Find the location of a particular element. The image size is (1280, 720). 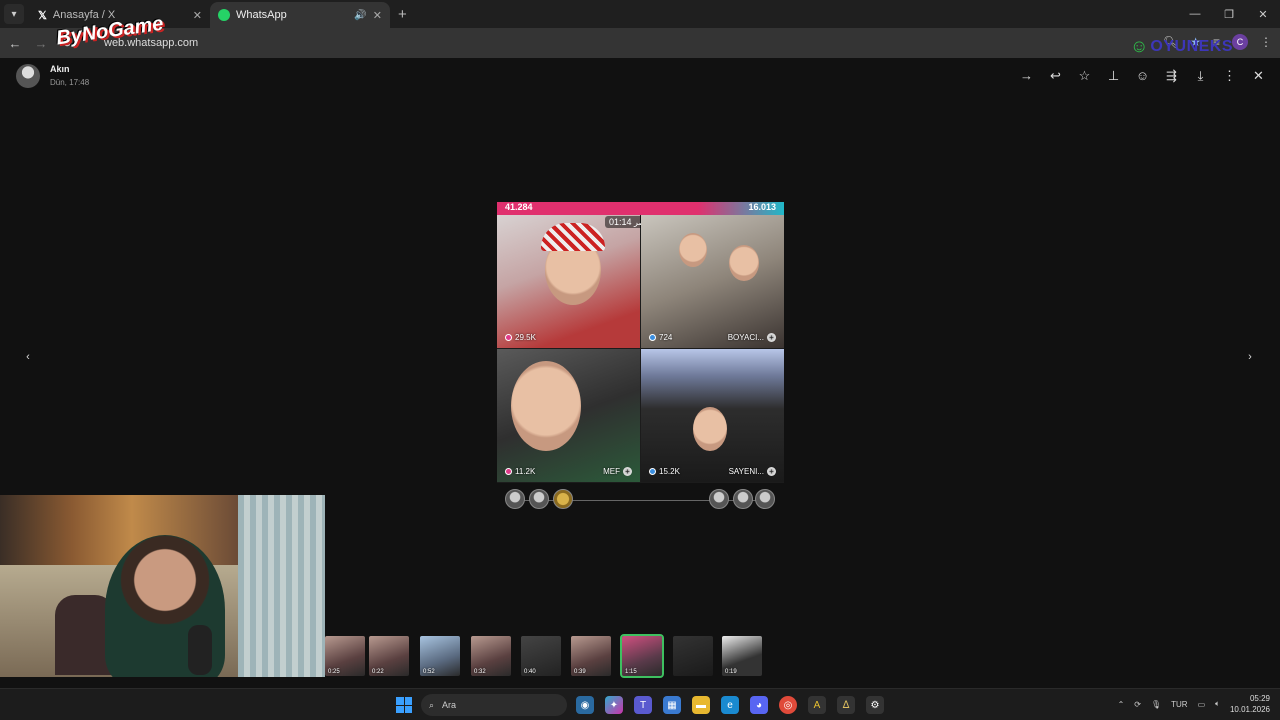

top-viewers-row is located at coordinates (640, 500).